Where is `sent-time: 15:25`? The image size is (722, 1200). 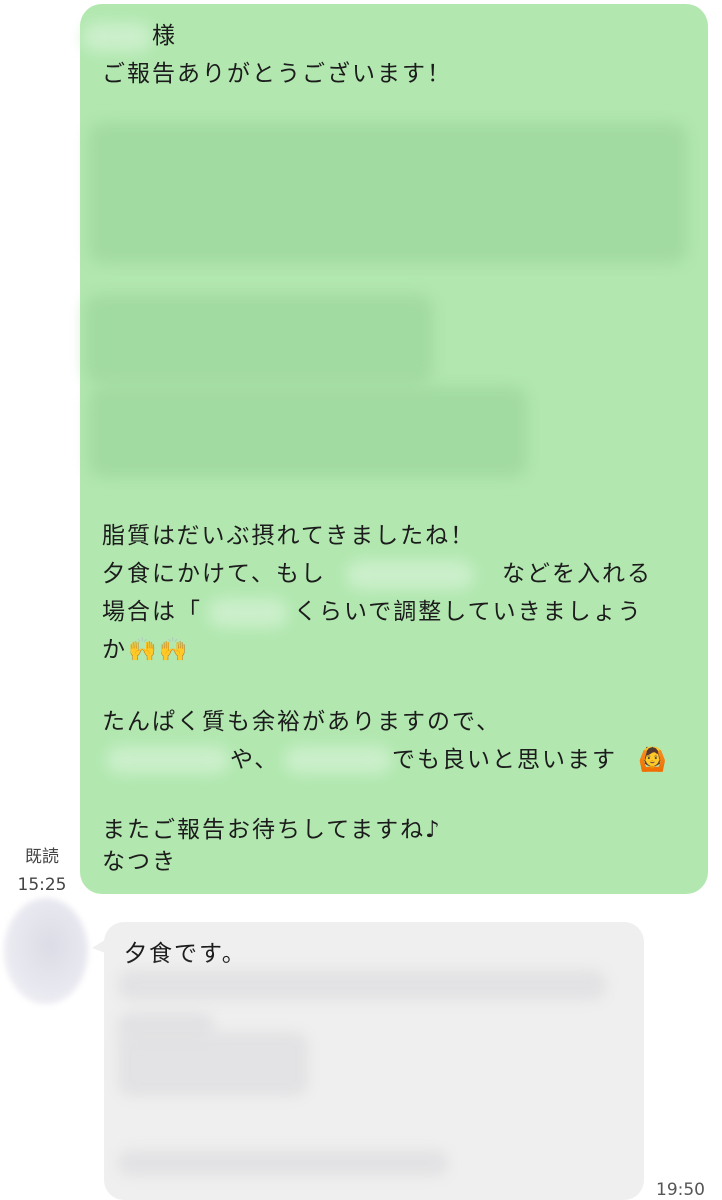
sent-time: 15:25 is located at coordinates (42, 885).